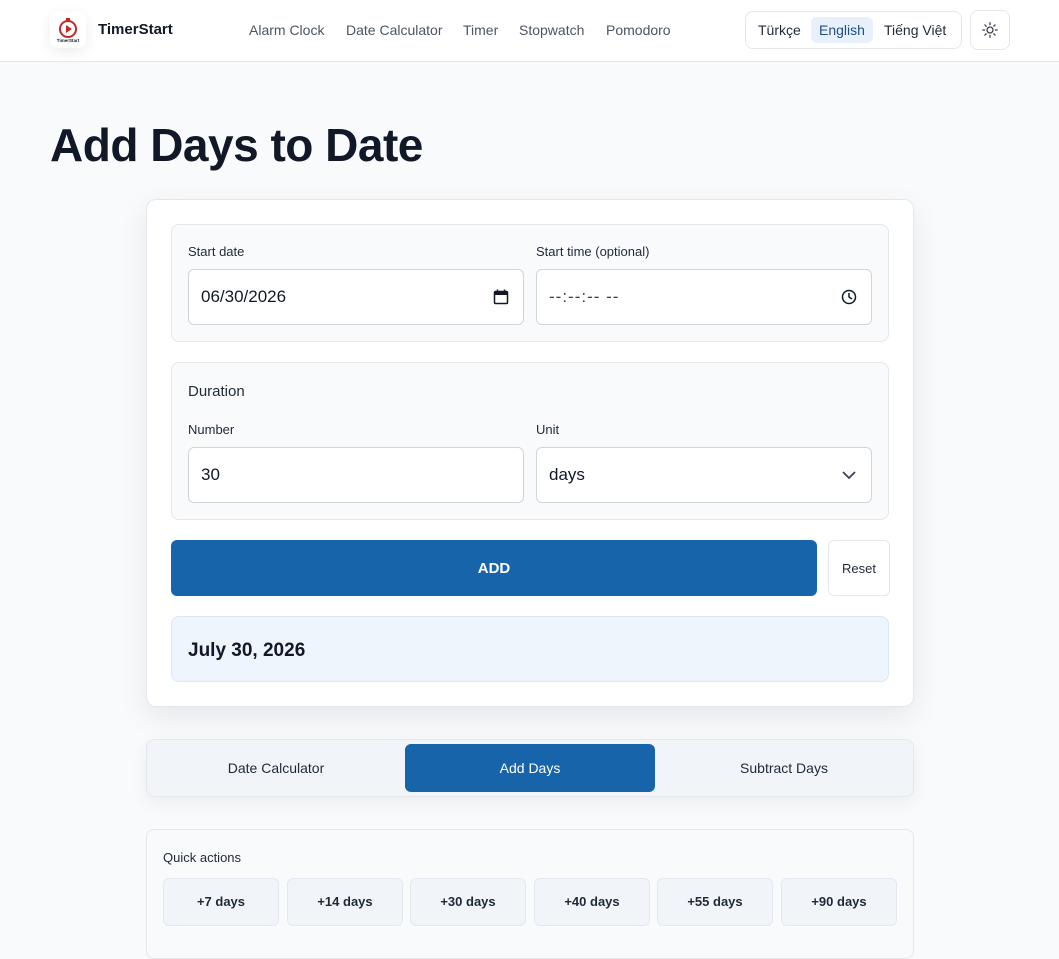 This screenshot has width=1059, height=959. What do you see at coordinates (548, 429) in the screenshot?
I see `unit-label: Unit` at bounding box center [548, 429].